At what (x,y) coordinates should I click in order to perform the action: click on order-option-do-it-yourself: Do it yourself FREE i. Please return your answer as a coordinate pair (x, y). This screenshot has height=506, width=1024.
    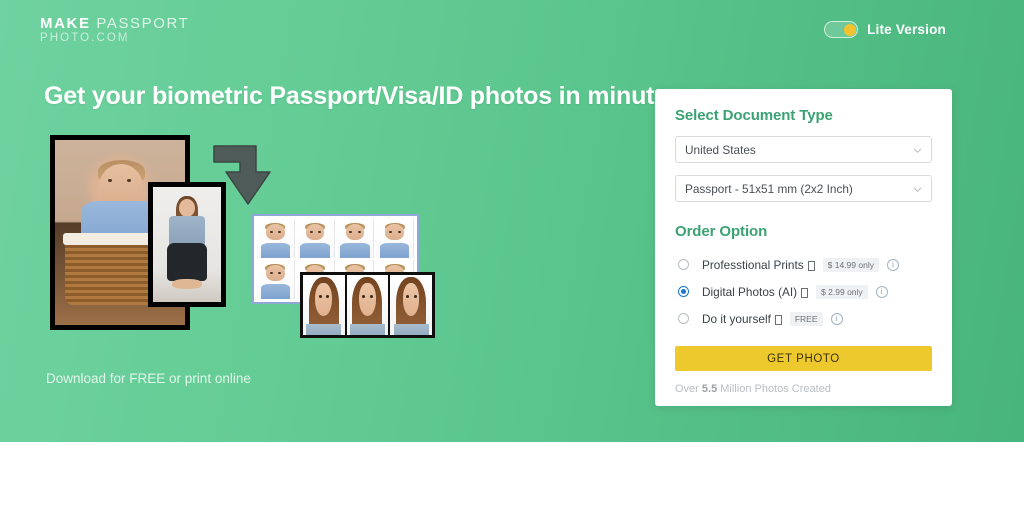
    Looking at the image, I should click on (803, 318).